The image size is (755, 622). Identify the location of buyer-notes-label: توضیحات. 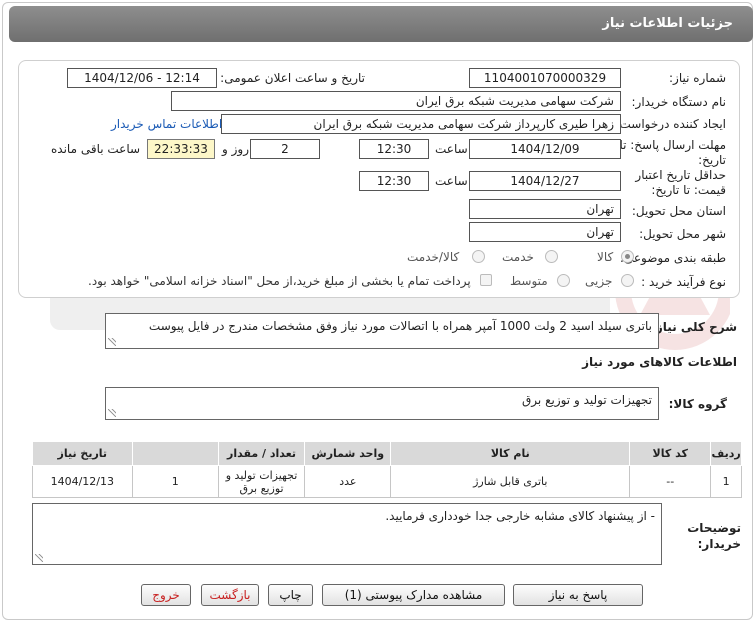
(714, 528).